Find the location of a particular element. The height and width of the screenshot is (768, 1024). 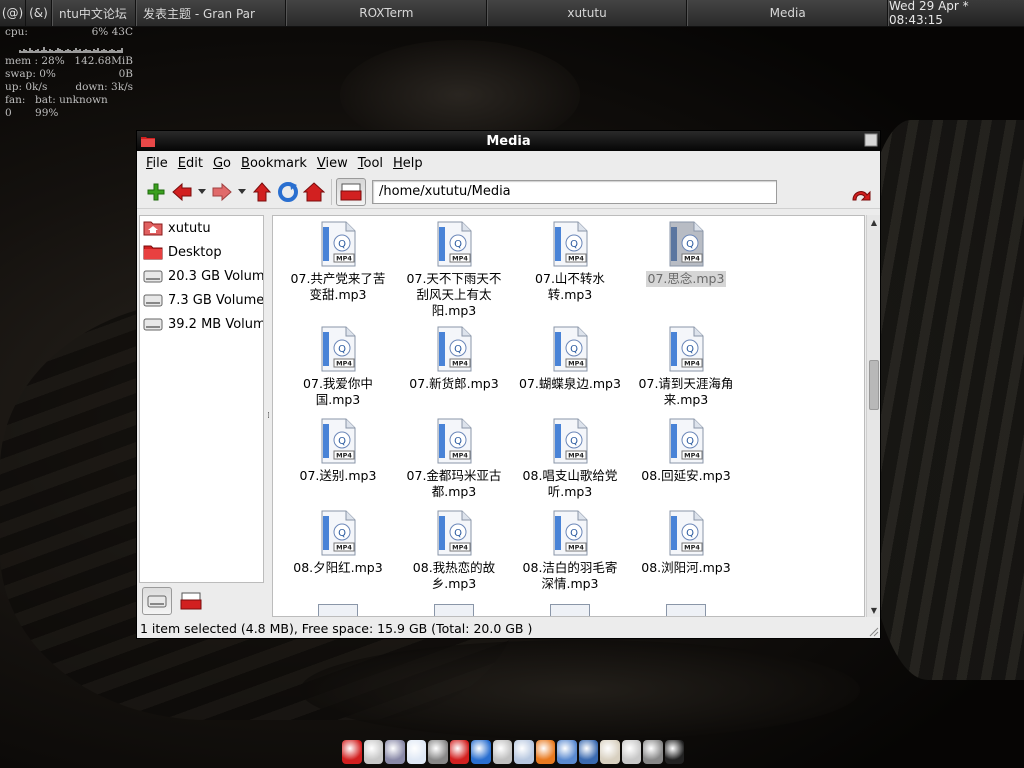

file-item: Q MP4 08.我热恋的故 乡.mp3 is located at coordinates (454, 551).